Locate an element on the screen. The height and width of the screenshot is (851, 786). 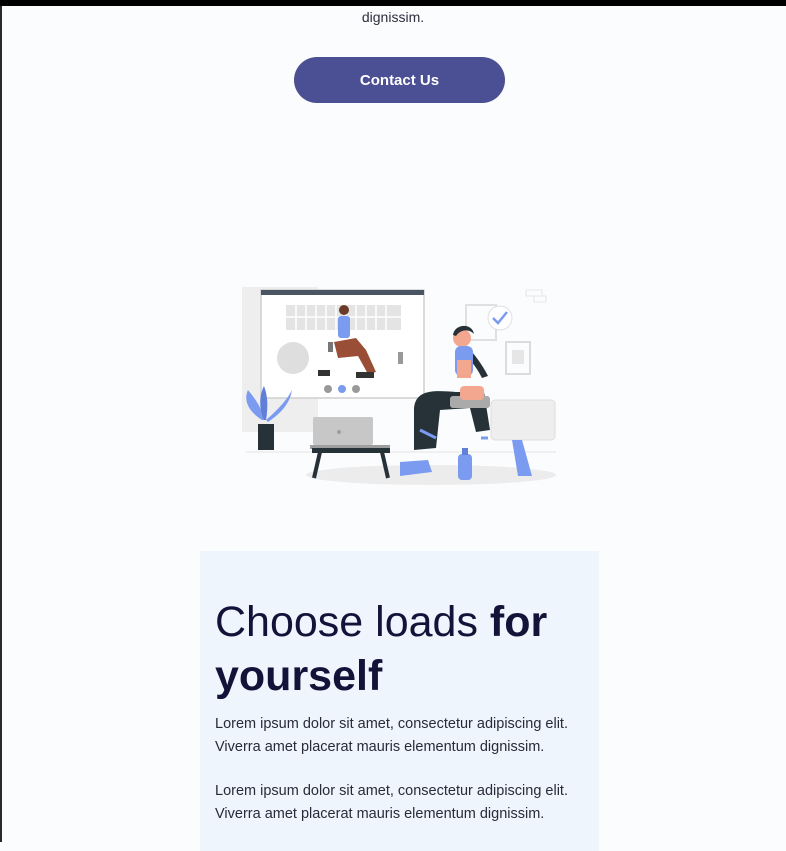
feature-title-bold-first: for is located at coordinates (518, 622).